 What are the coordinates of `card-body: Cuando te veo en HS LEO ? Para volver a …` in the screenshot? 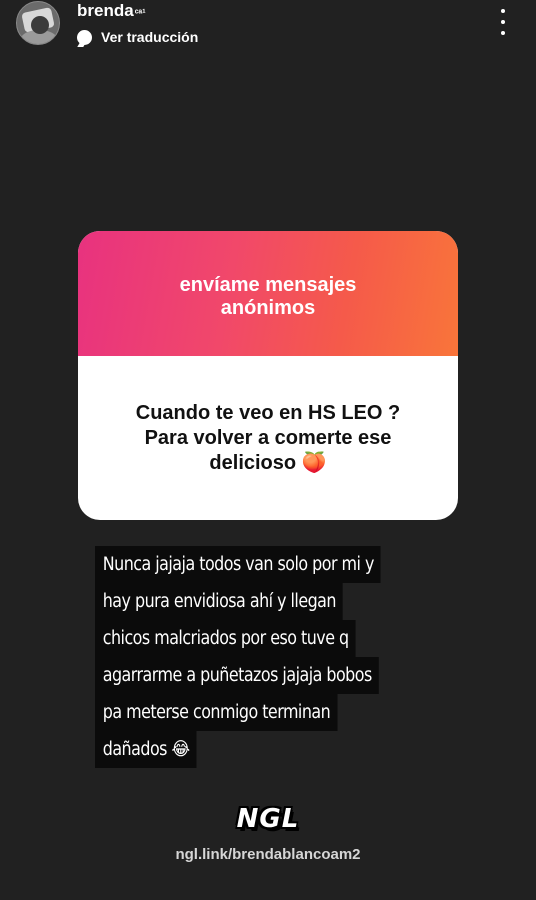 It's located at (268, 438).